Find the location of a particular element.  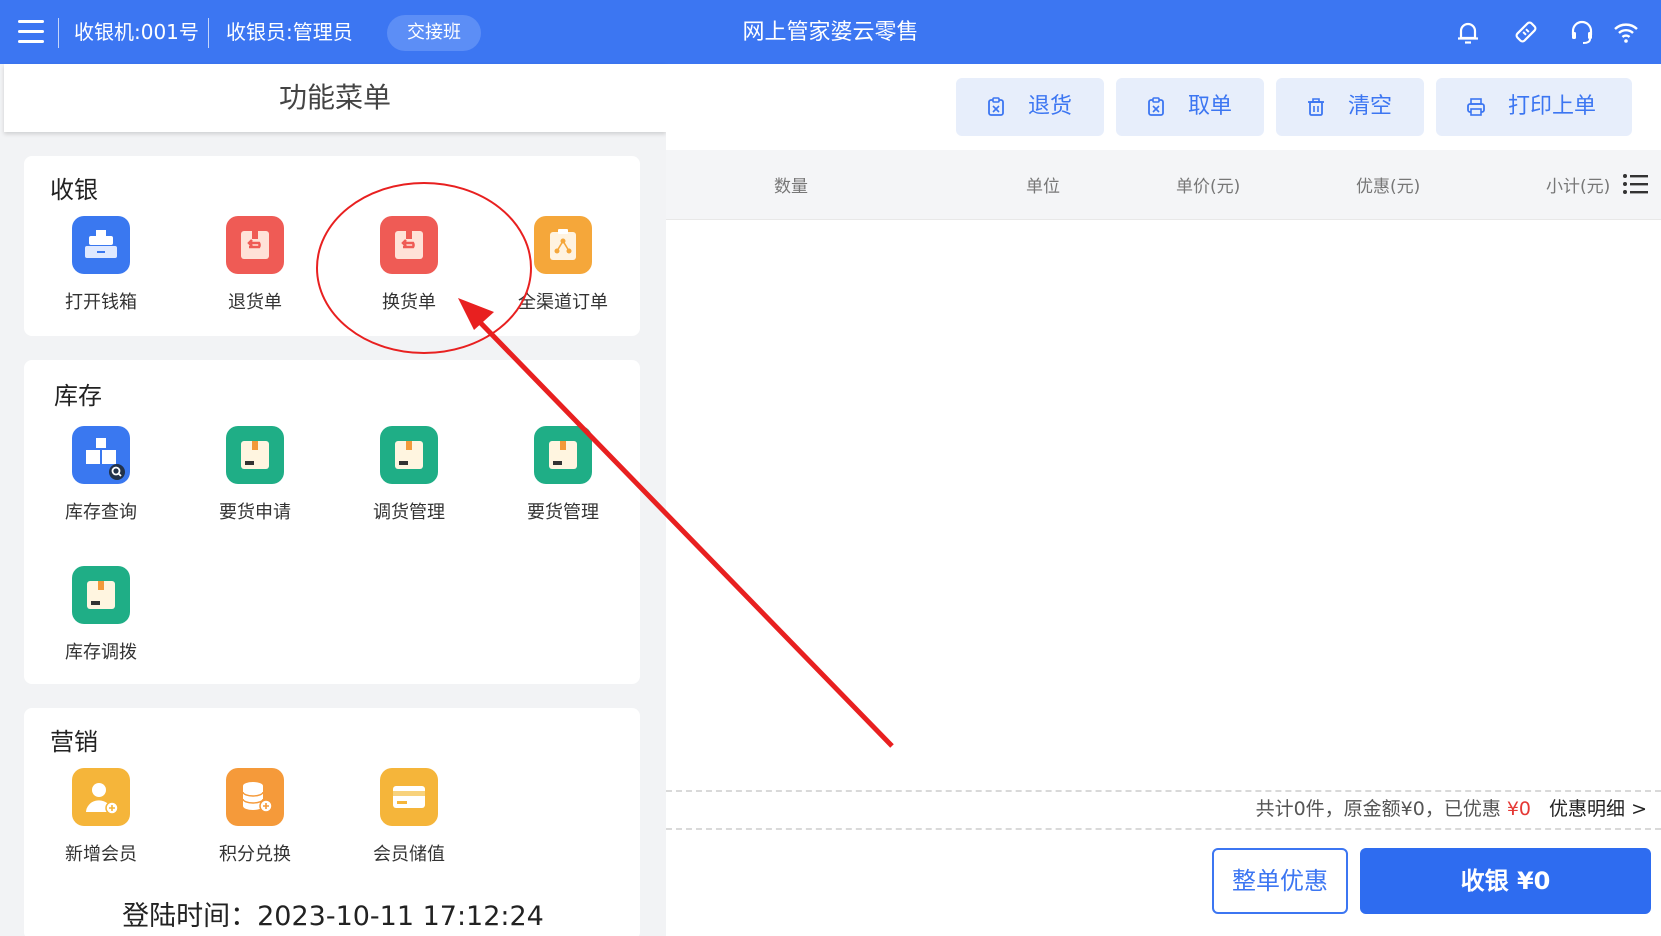

stock-allocate-button: 库存调拨 is located at coordinates (101, 615).